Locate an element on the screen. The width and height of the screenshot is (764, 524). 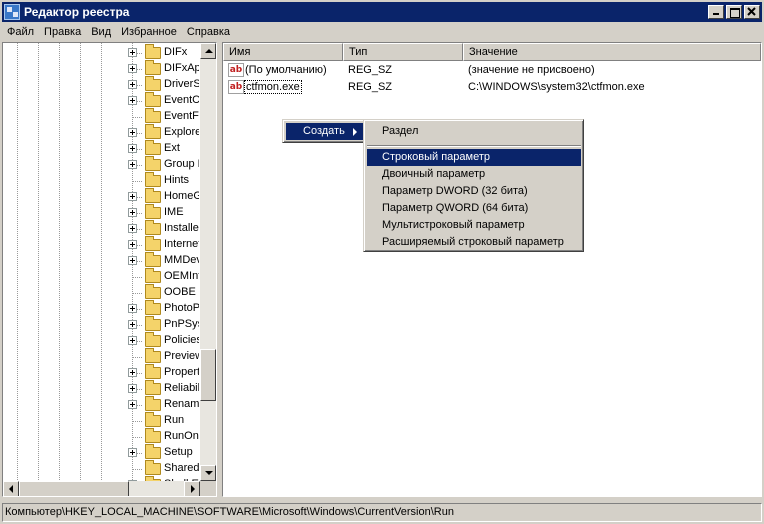
scroll-right-button is located at coordinates (192, 488).